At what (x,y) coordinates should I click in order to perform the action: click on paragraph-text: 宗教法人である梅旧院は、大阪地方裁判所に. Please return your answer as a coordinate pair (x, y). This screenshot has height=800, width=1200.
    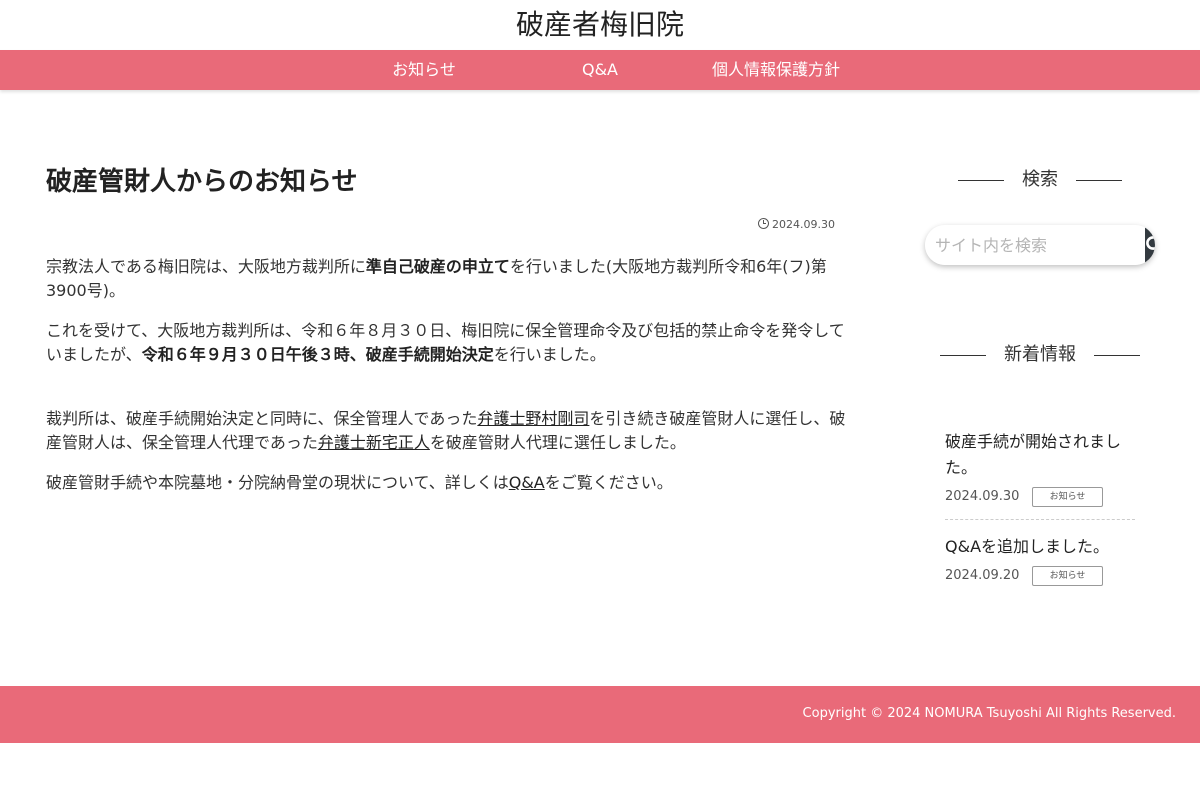
    Looking at the image, I should click on (206, 266).